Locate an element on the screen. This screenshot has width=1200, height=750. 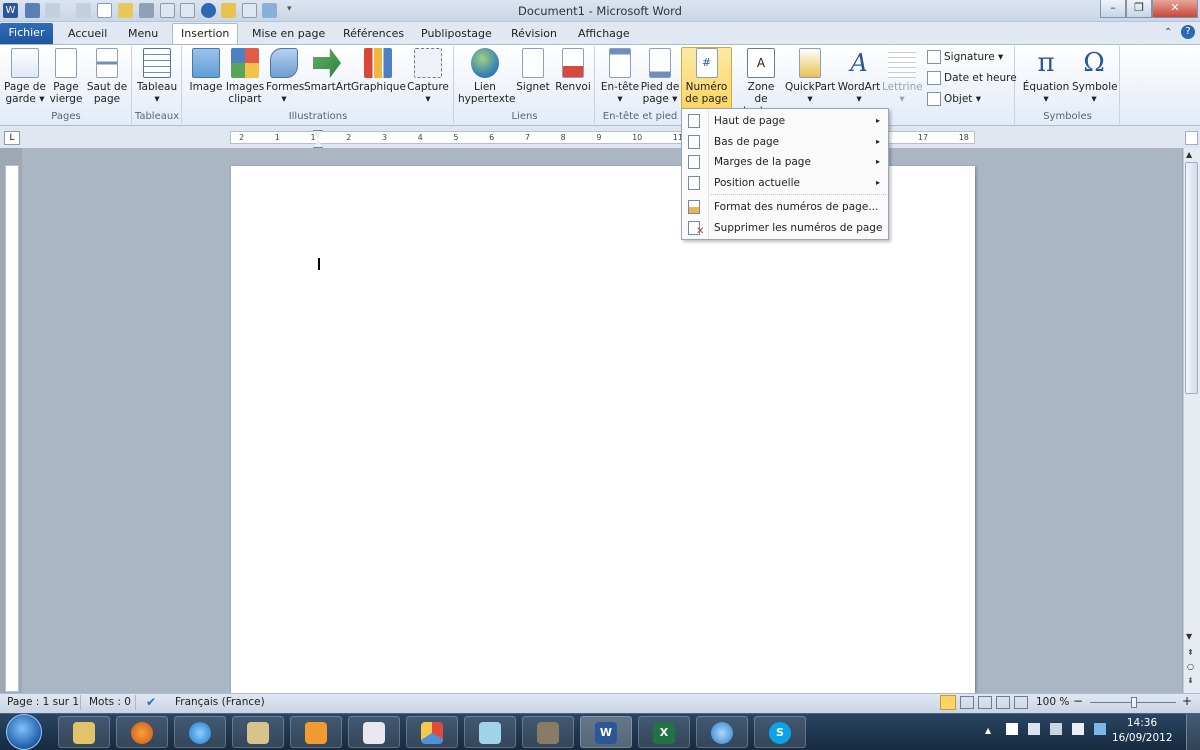
zoom-out-button: − is located at coordinates (1078, 701).